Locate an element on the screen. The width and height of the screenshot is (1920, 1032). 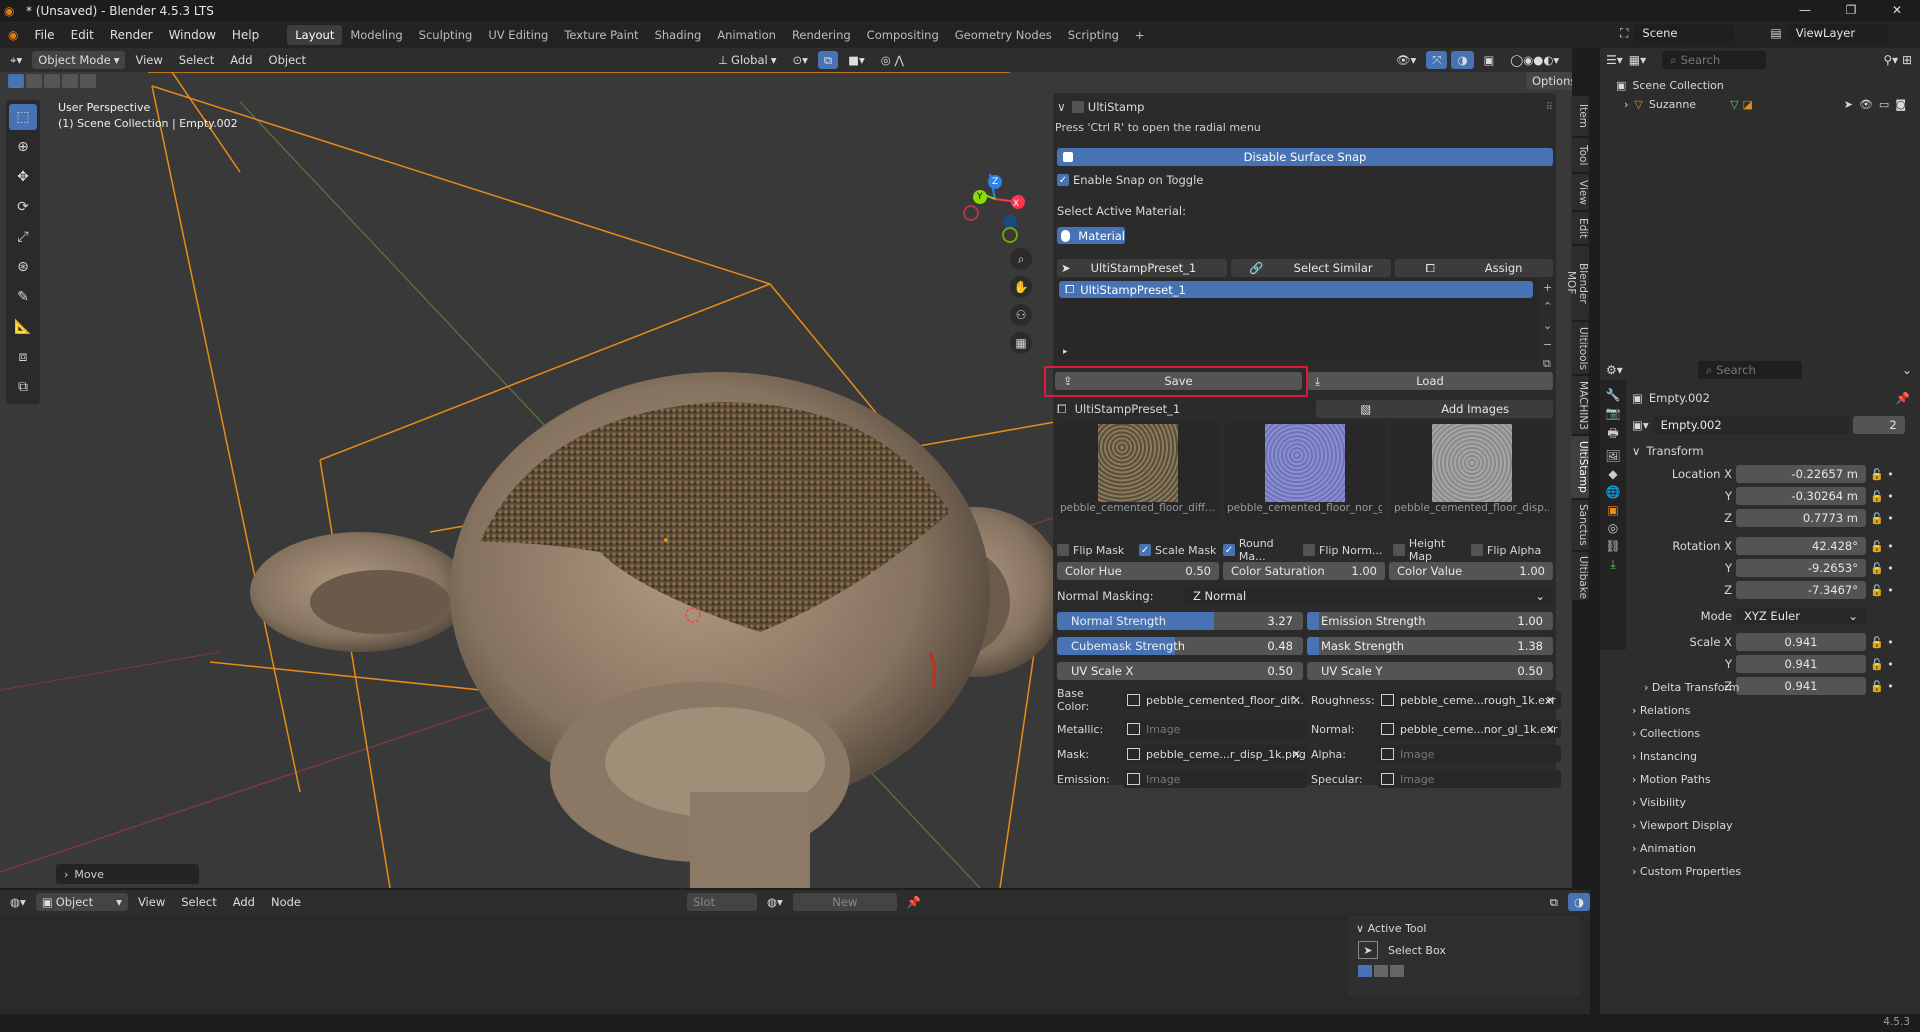
tab-texture-paint: Texture Paint is located at coordinates (601, 35).